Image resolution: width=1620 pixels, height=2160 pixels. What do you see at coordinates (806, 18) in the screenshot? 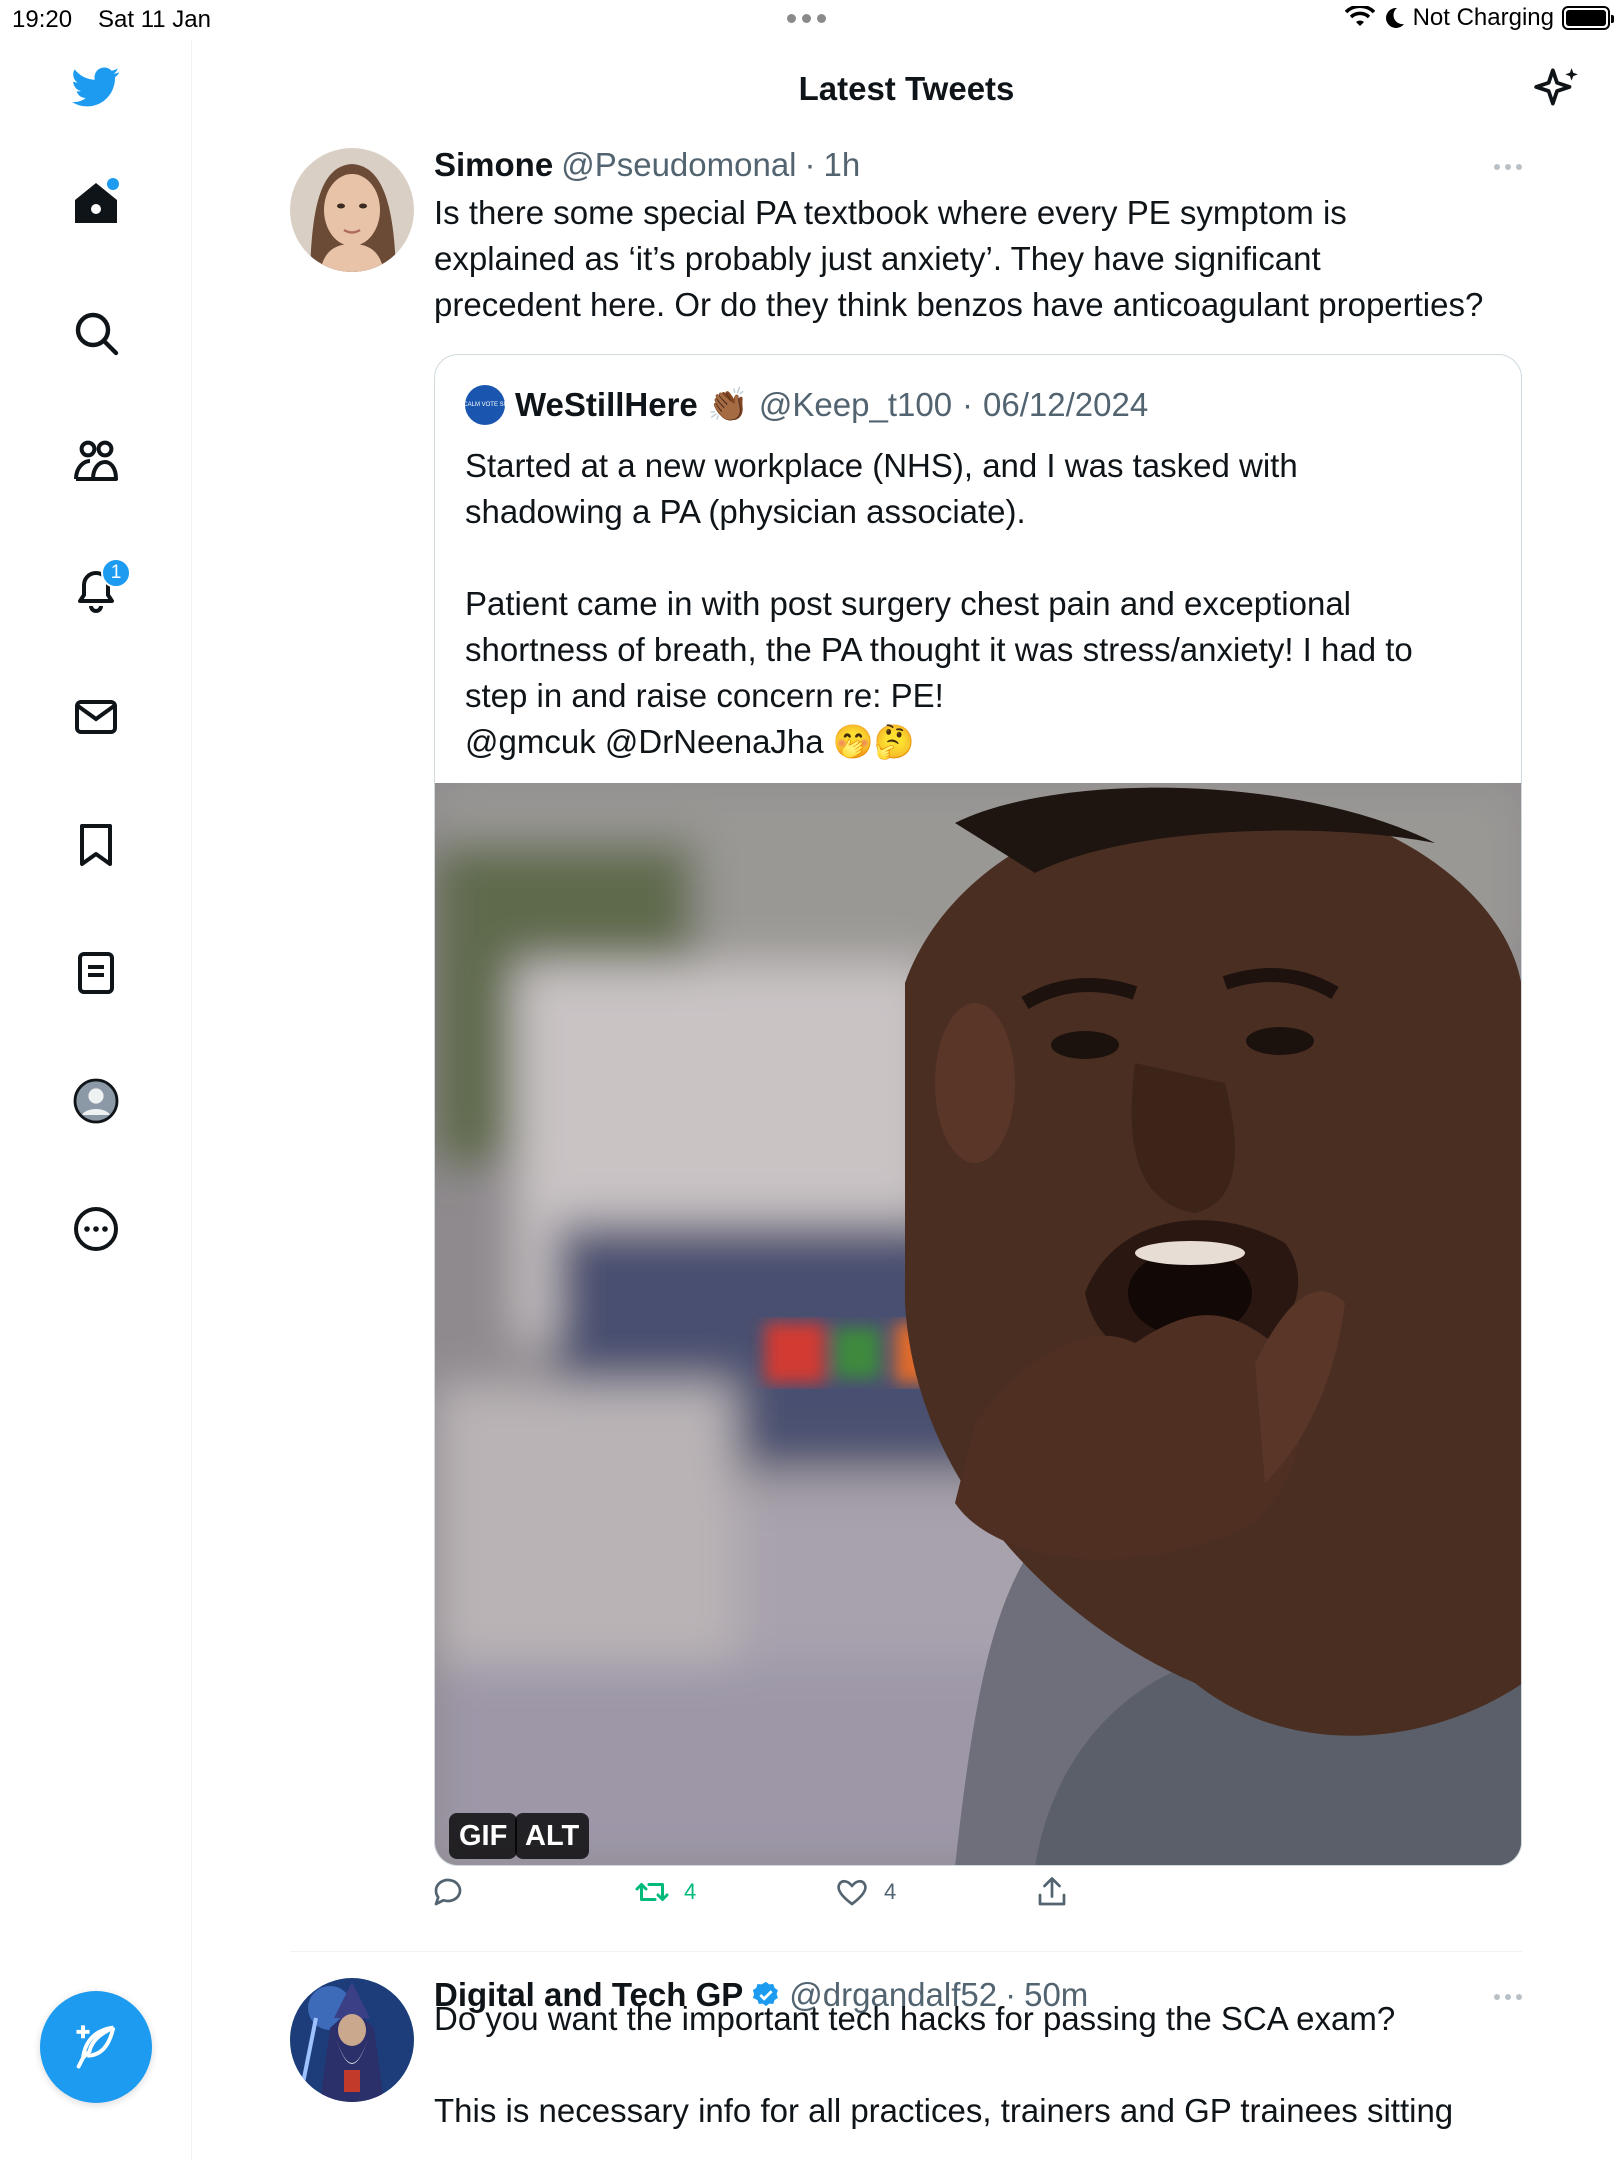
I see `multitasking-dots-icon` at bounding box center [806, 18].